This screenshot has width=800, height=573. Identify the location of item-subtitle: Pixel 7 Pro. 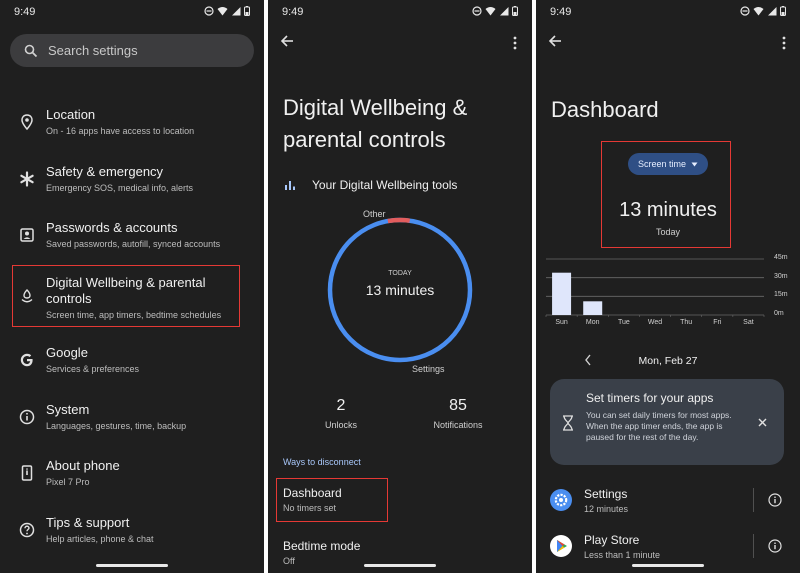
(68, 482).